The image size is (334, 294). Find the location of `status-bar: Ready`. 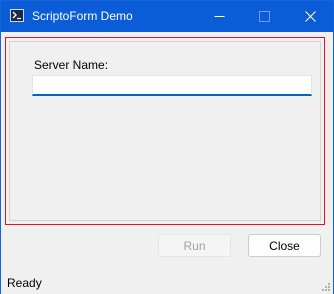

status-bar: Ready is located at coordinates (167, 281).